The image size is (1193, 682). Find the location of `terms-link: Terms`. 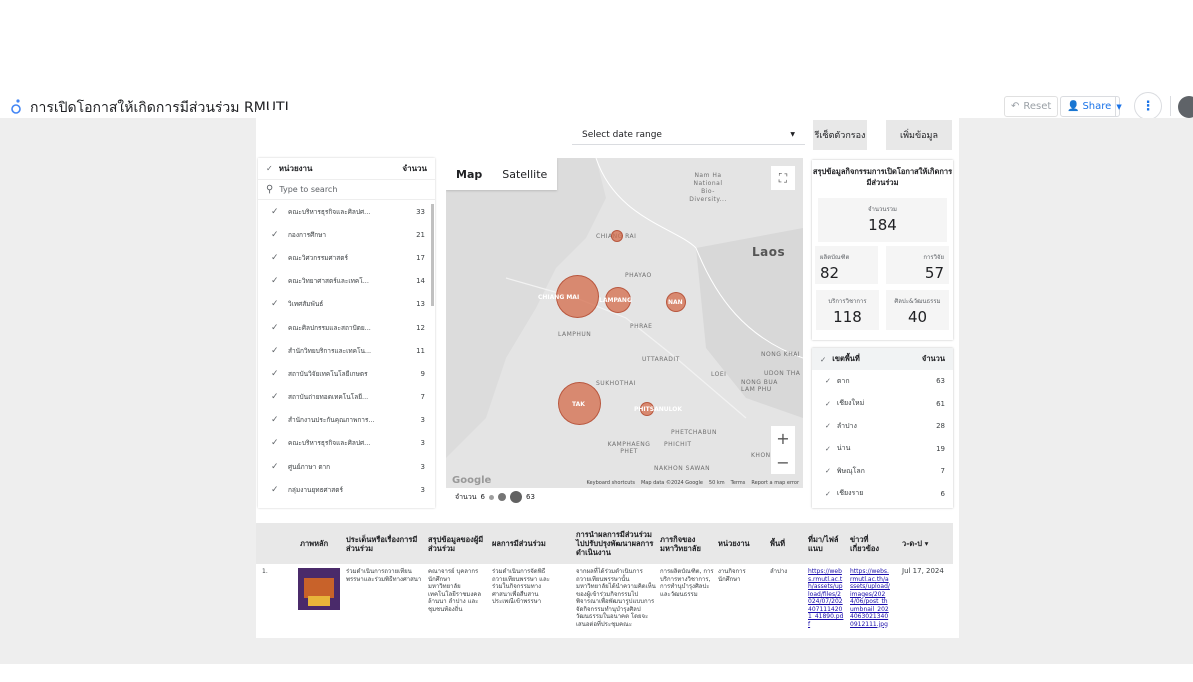

terms-link: Terms is located at coordinates (738, 483).